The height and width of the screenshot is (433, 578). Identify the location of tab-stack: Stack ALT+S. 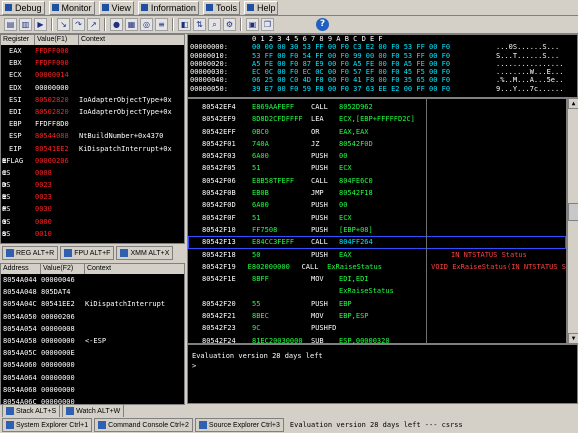
(31, 411).